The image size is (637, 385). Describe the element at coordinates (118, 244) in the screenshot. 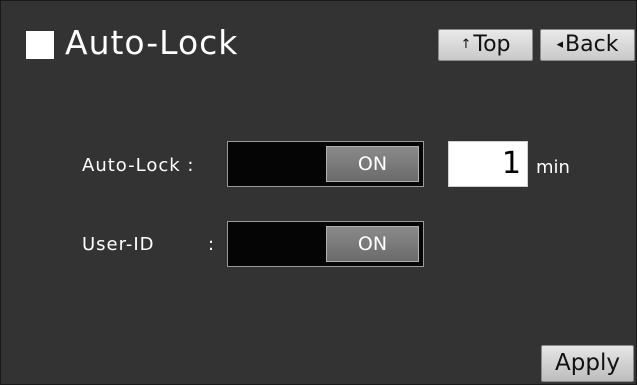

I see `user-id-label: User-ID` at that location.